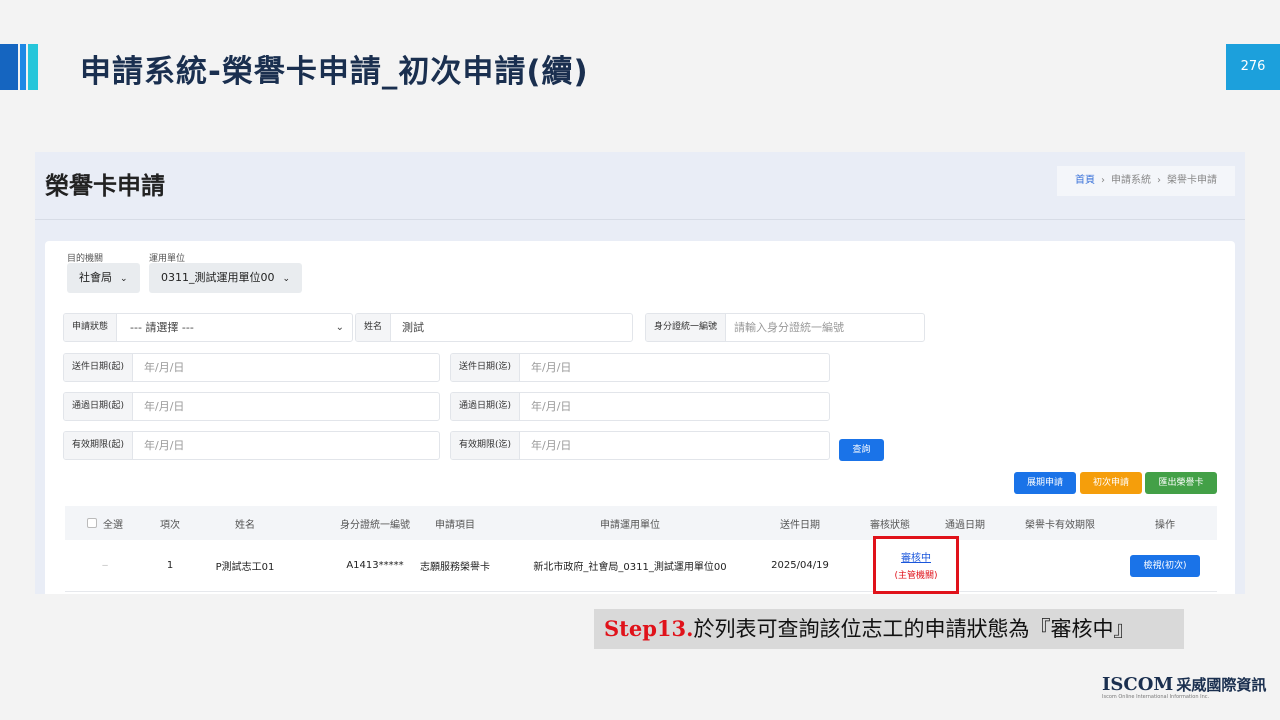 This screenshot has width=1280, height=720. I want to click on row-pass-date, so click(965, 565).